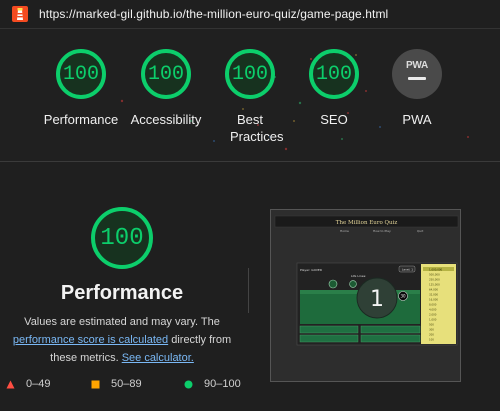  What do you see at coordinates (407, 269) in the screenshot?
I see `level-badge: Level: 1` at bounding box center [407, 269].